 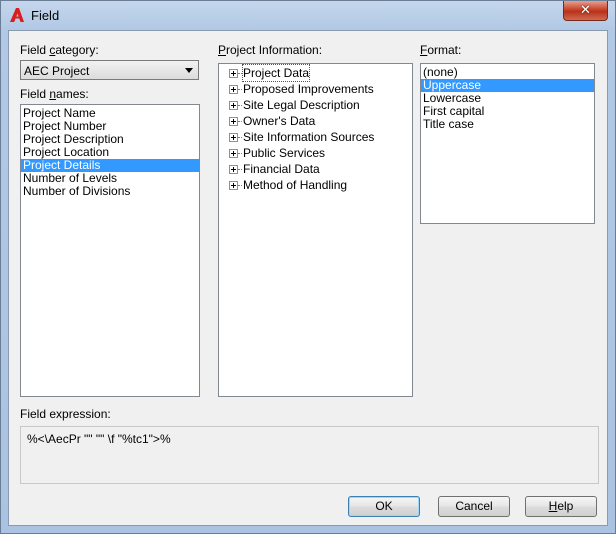 I want to click on window-title: Field, so click(x=45, y=15).